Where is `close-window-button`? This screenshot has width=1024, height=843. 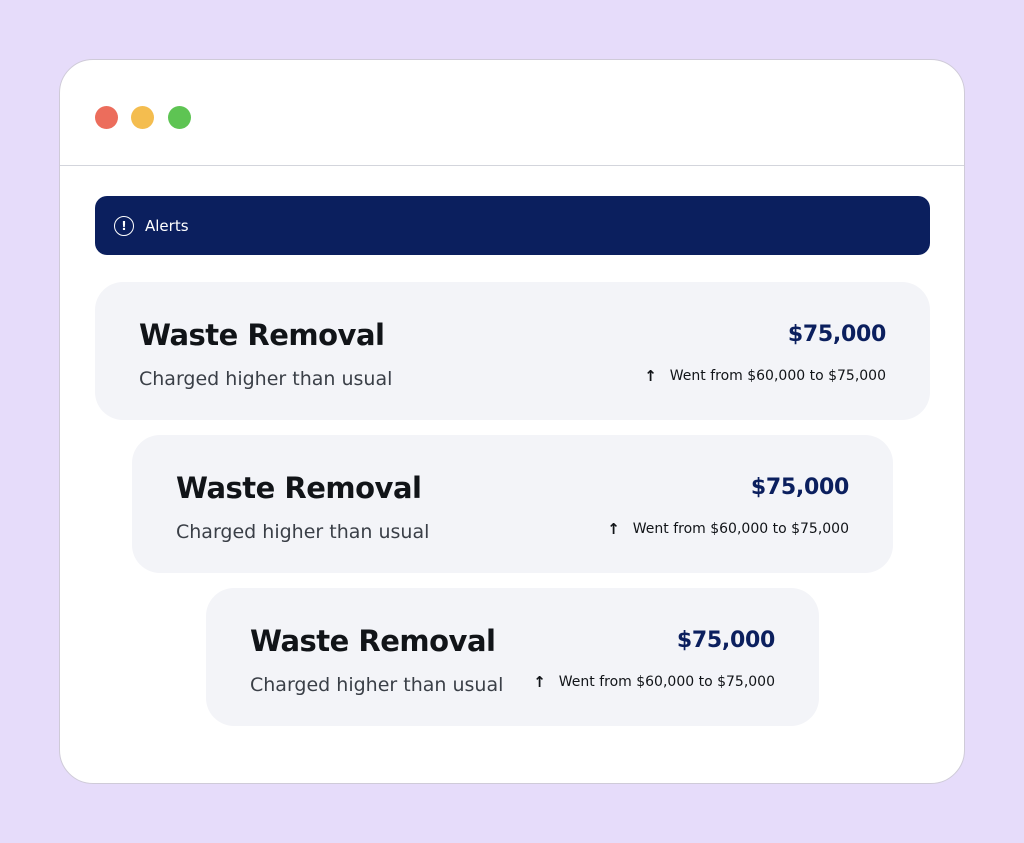 close-window-button is located at coordinates (106, 117).